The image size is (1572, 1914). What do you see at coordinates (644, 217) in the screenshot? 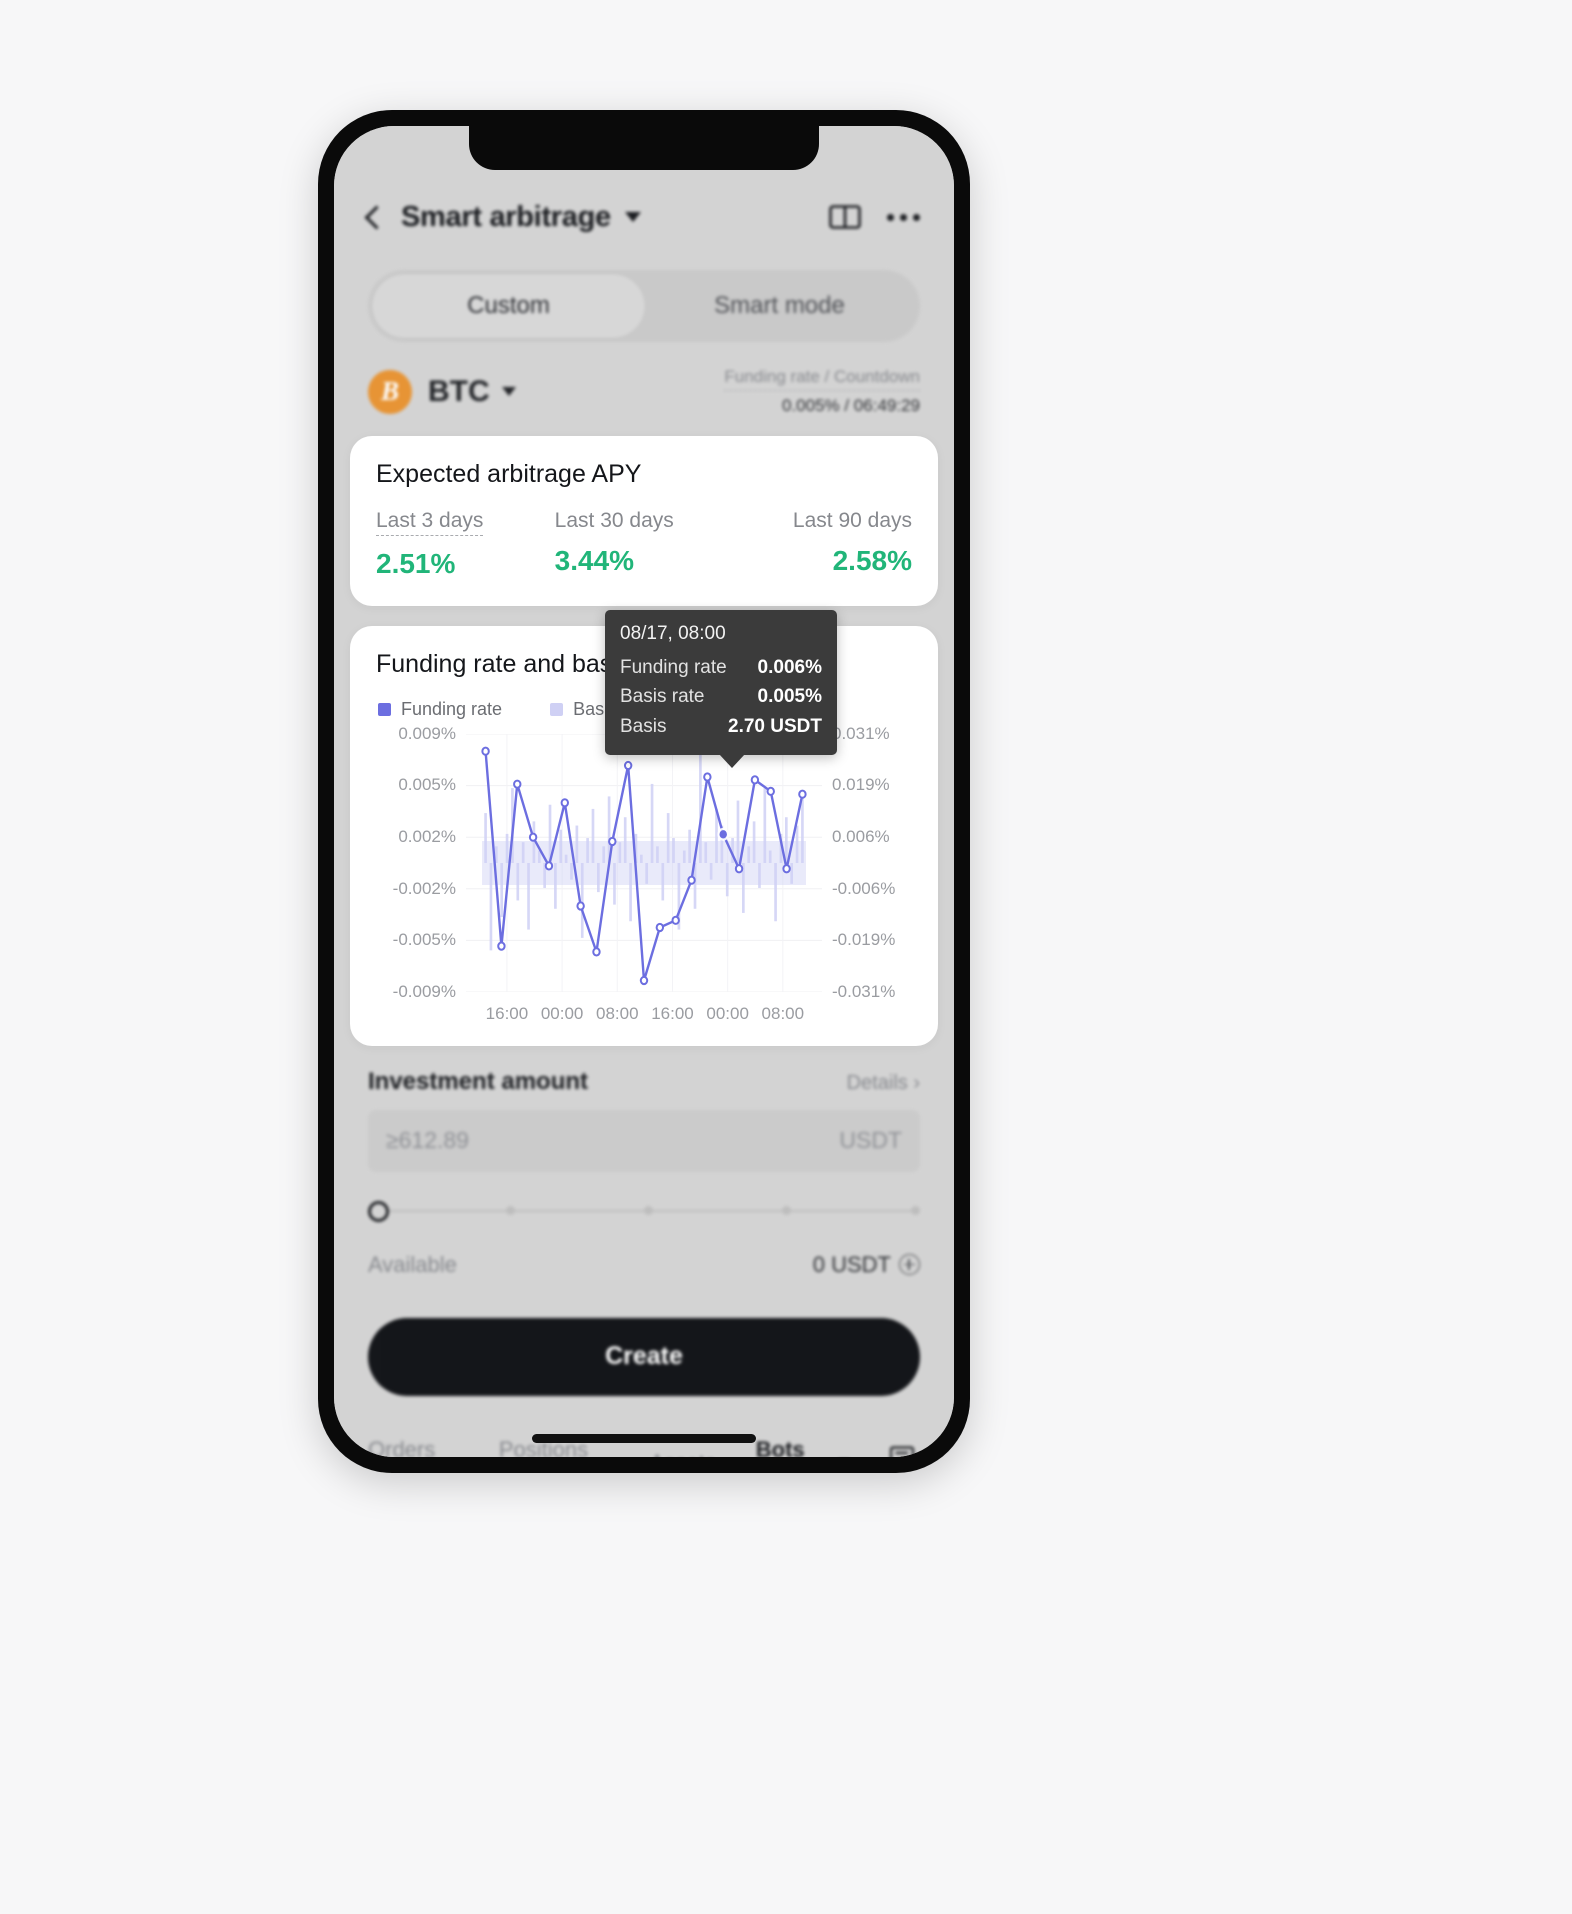
I see `app-header: Smart arbitrage` at bounding box center [644, 217].